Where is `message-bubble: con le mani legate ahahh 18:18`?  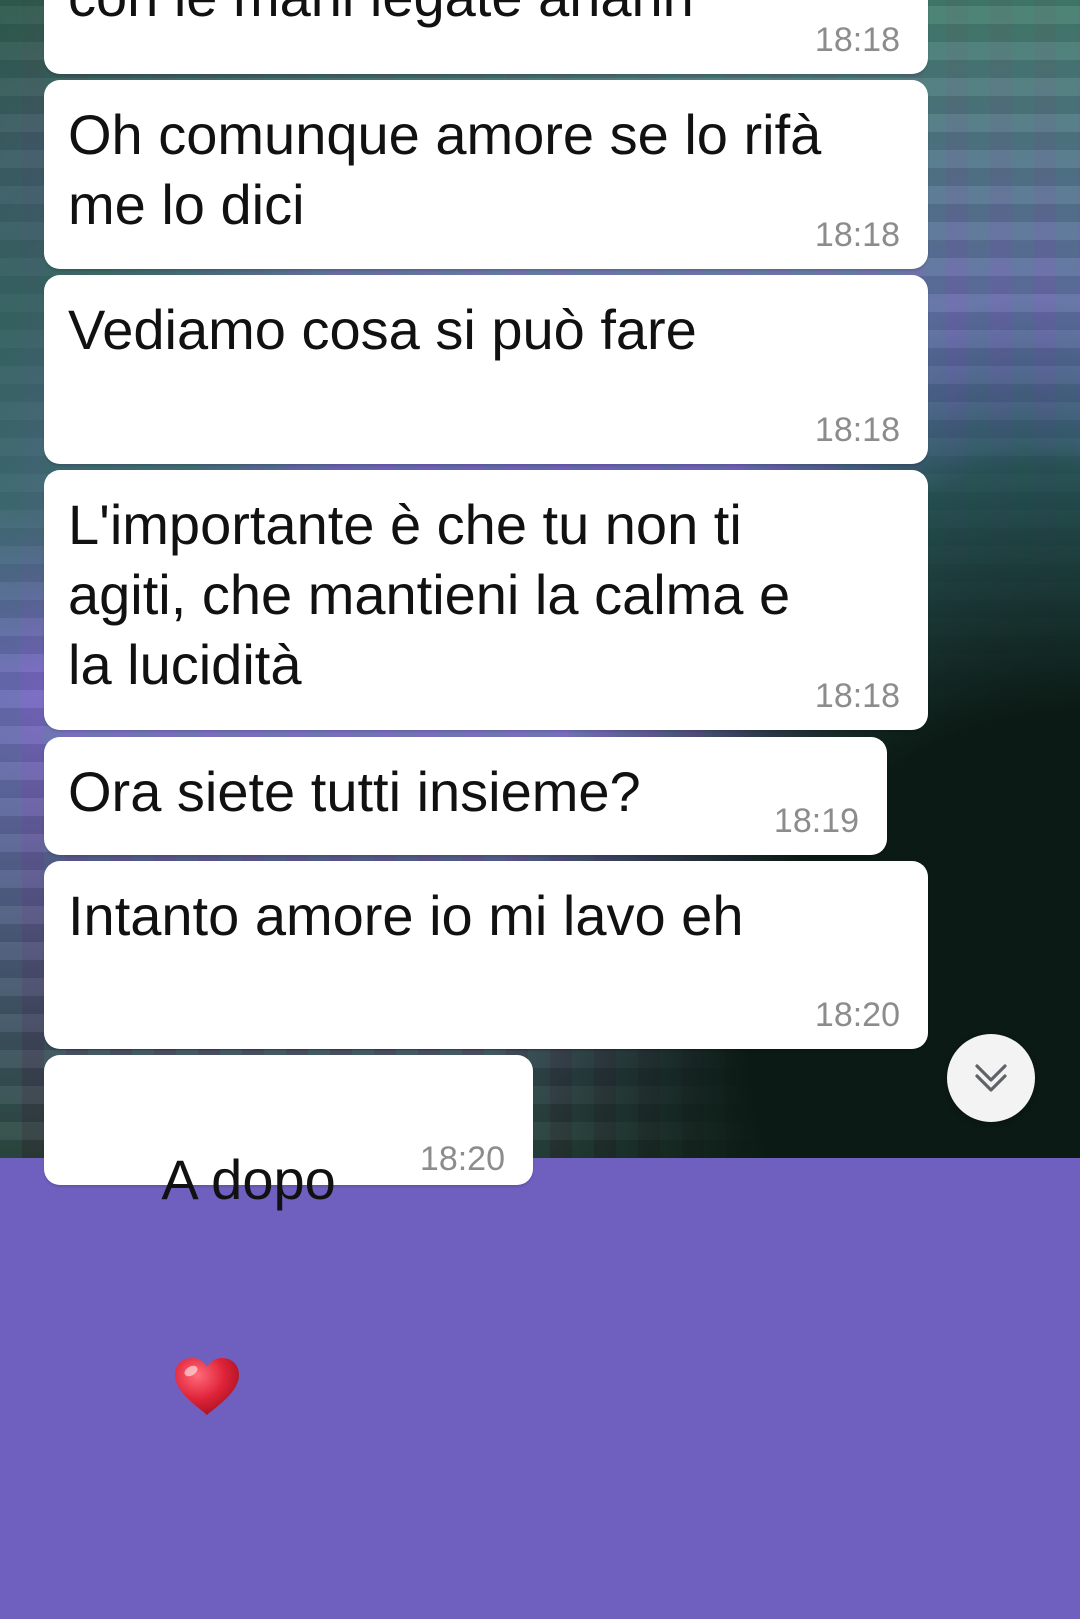
message-bubble: con le mani legate ahahh 18:18 is located at coordinates (486, 37).